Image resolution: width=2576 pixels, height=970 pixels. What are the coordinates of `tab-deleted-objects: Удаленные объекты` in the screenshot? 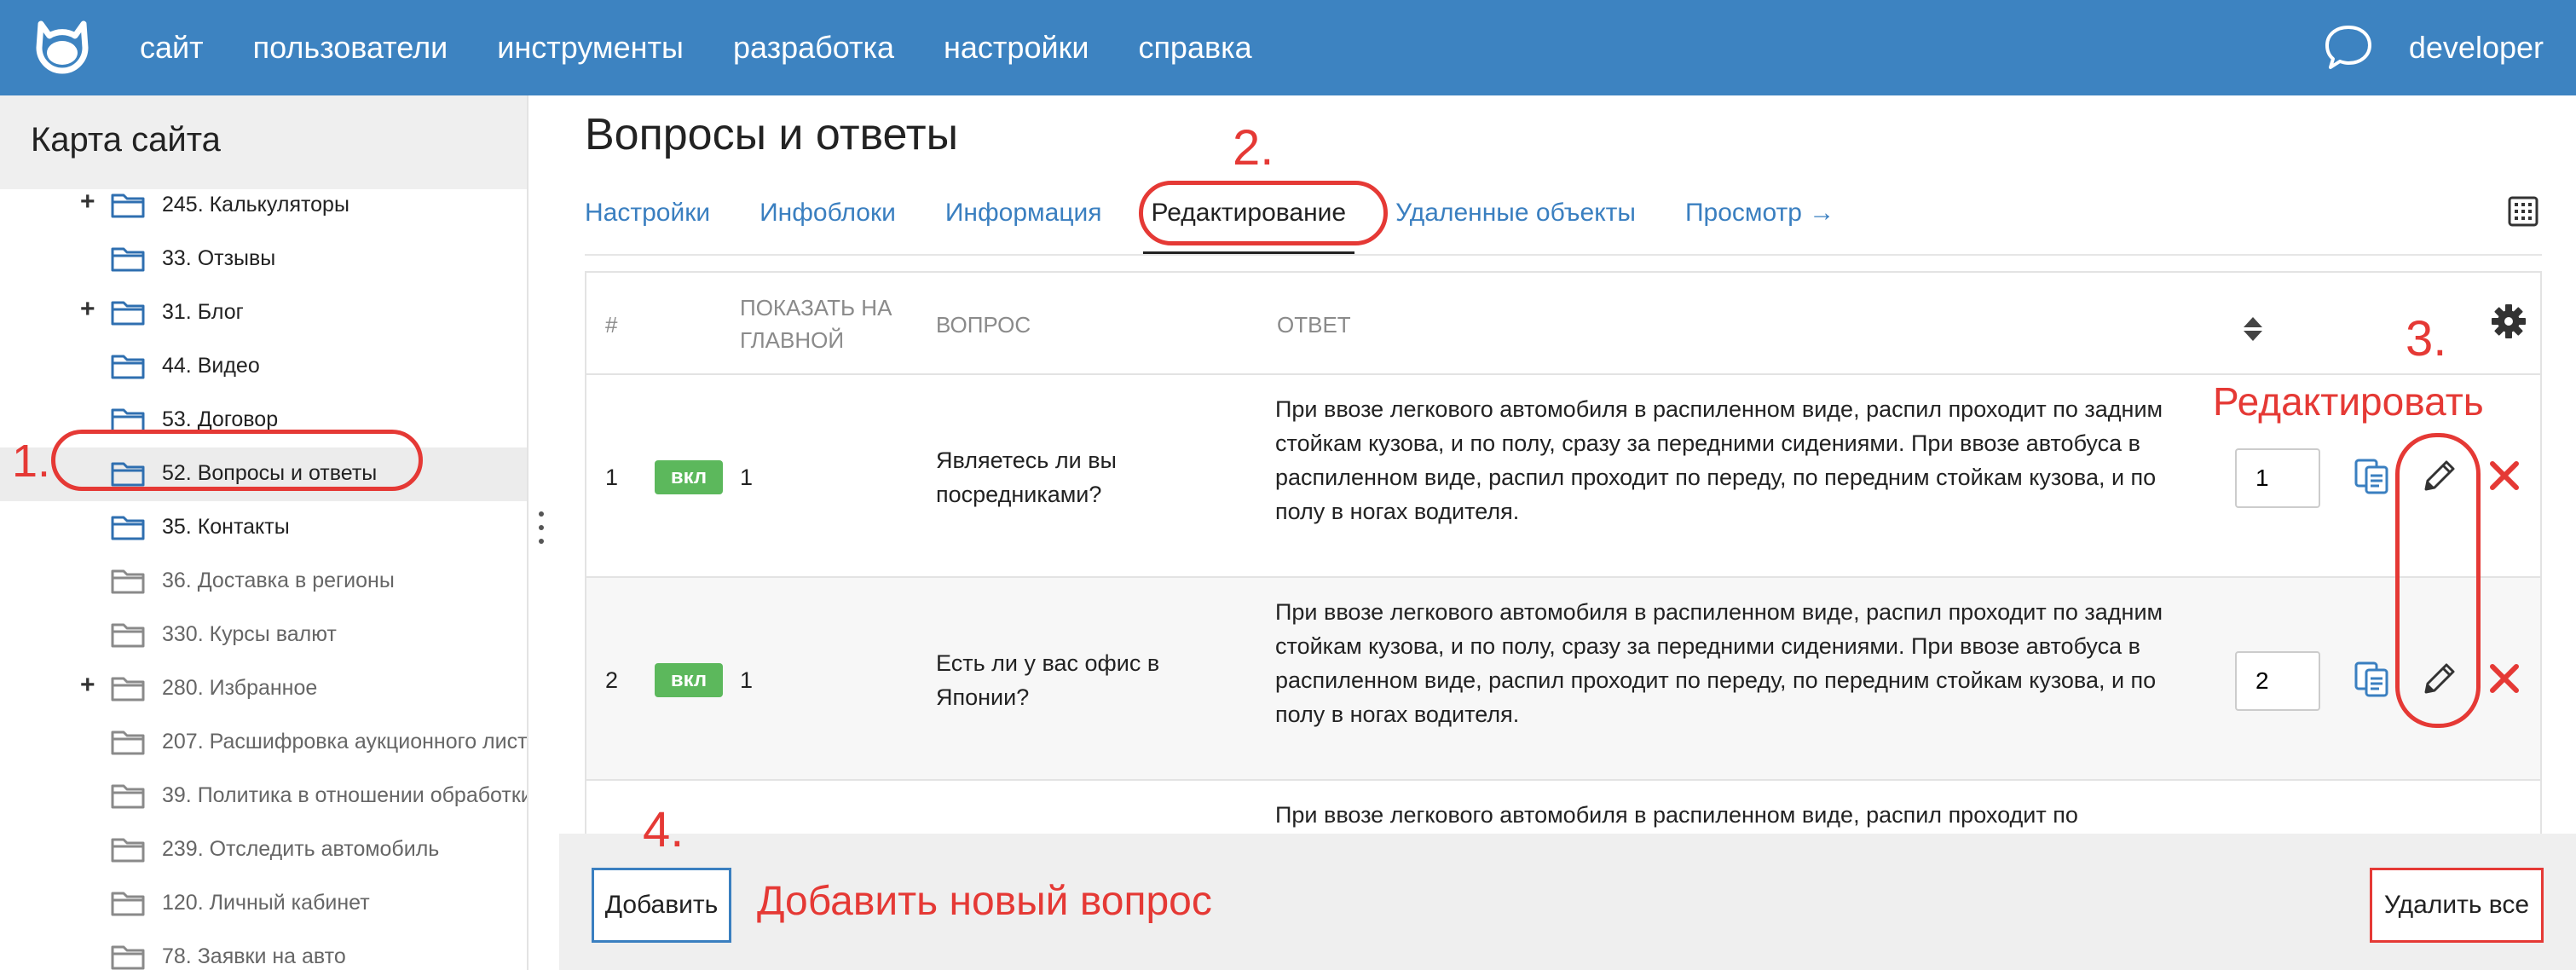 It's located at (1515, 222).